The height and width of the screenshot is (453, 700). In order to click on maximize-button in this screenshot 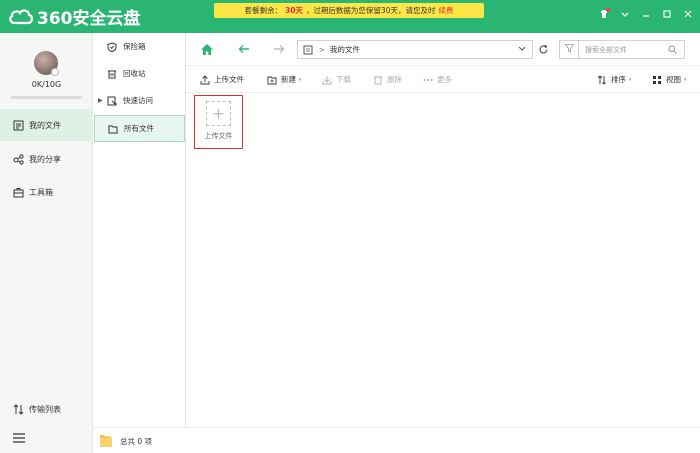, I will do `click(667, 15)`.